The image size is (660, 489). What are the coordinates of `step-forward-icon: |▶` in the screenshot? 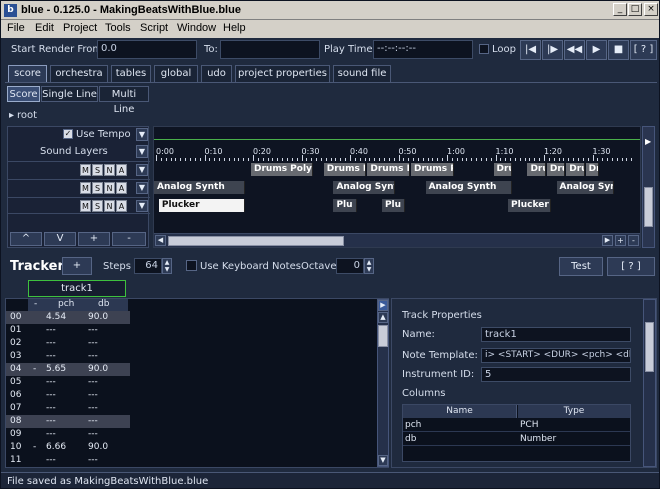 It's located at (552, 50).